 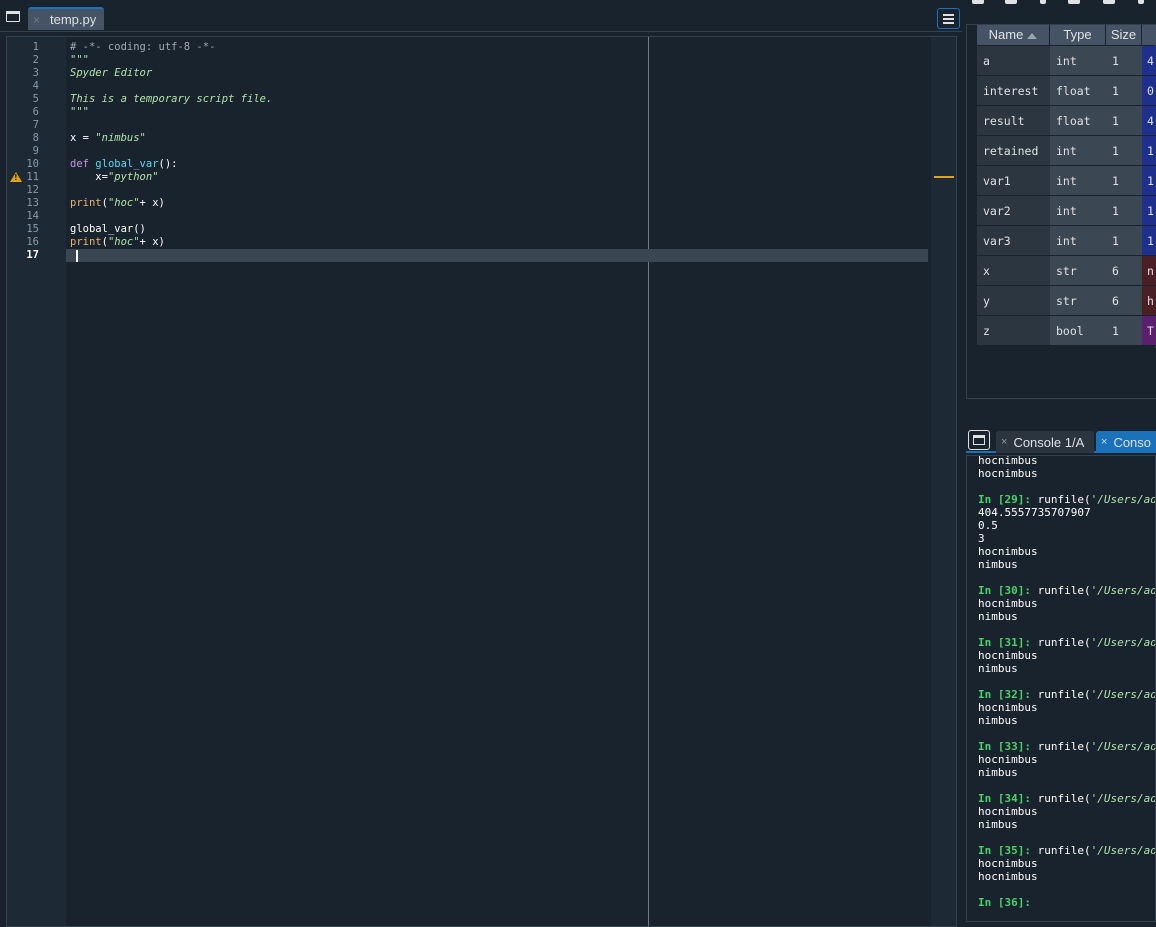 What do you see at coordinates (948, 23) in the screenshot?
I see `hamburger-icon` at bounding box center [948, 23].